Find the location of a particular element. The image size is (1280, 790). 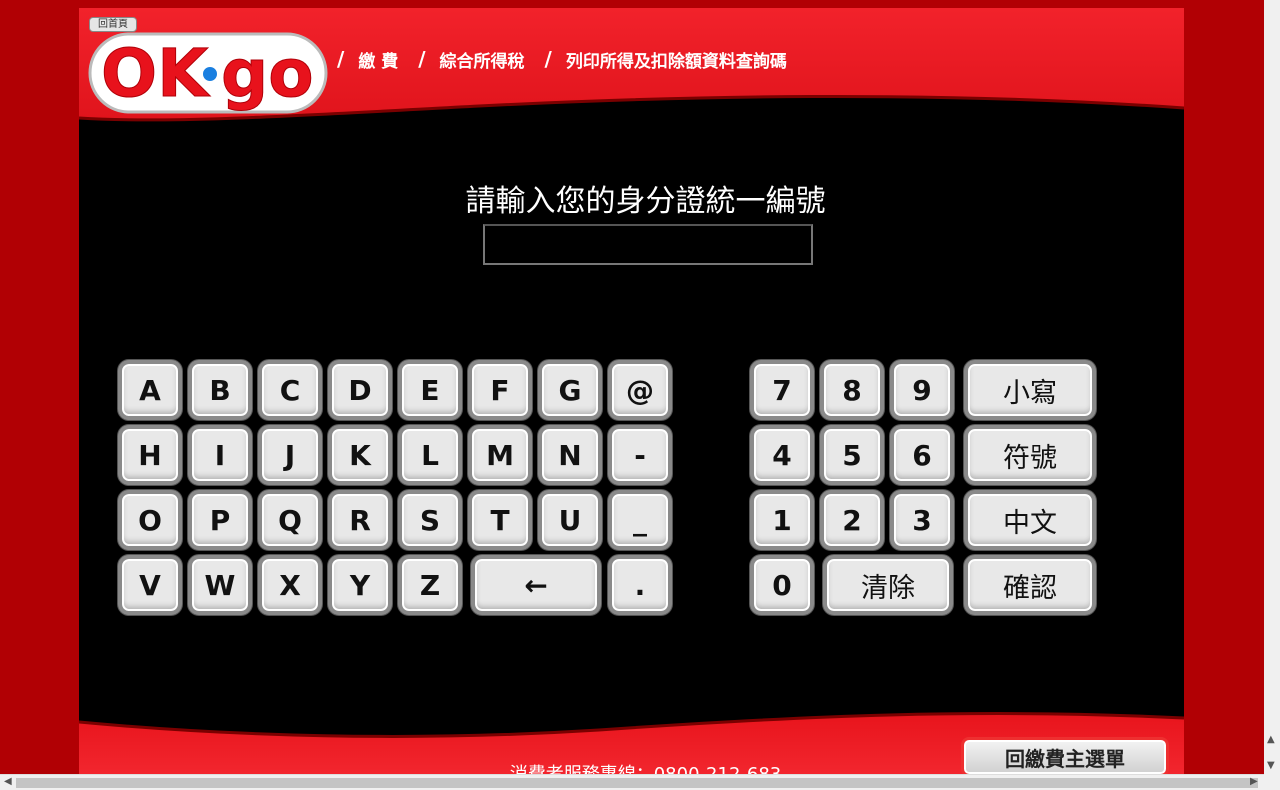

key-i: I is located at coordinates (220, 455).